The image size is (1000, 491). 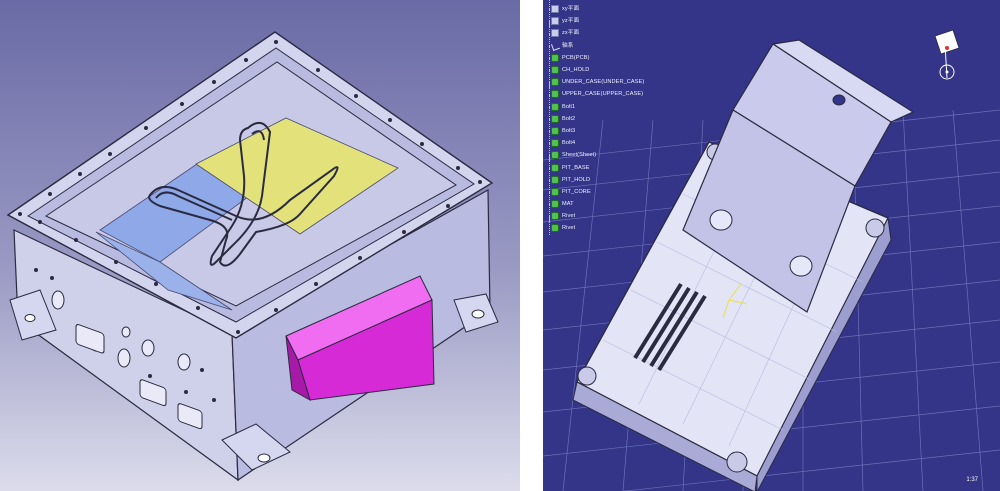 What do you see at coordinates (595, 91) in the screenshot?
I see `tree-item: UPPER_CASE(UPPER_CASE)` at bounding box center [595, 91].